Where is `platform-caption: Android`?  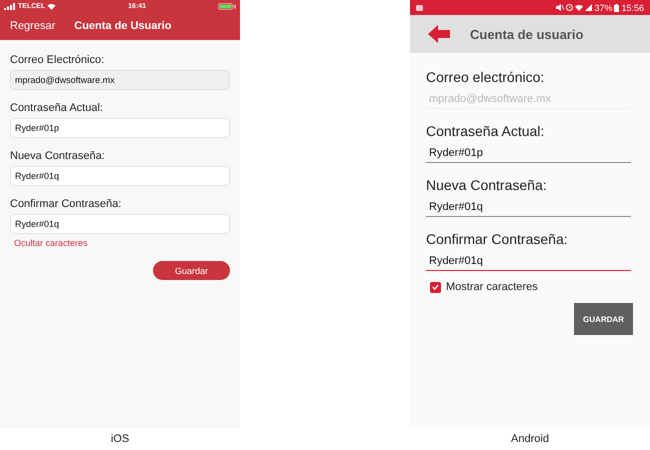 platform-caption: Android is located at coordinates (530, 439).